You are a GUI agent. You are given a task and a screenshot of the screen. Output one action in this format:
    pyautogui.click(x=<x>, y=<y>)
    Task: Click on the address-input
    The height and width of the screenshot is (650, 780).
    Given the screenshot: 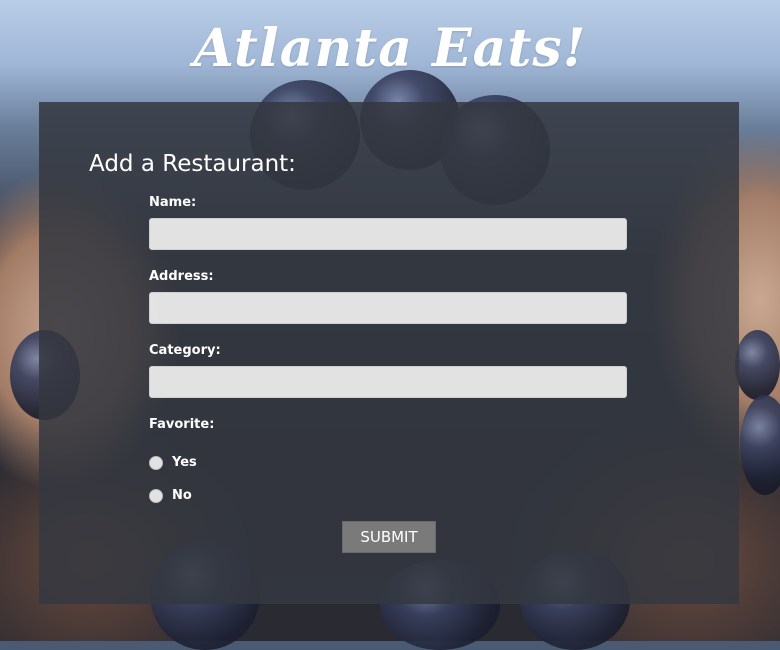 What is the action you would take?
    pyautogui.click(x=388, y=308)
    